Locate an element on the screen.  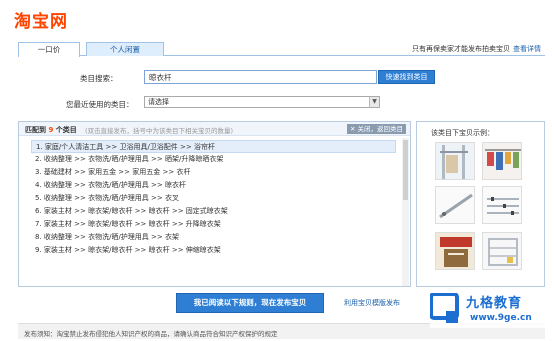
list-item: 6. 家装主材 >> 晾衣架/晾衣杆 >> 晾衣杆 >> 固定式晾衣架 is located at coordinates (213, 211).